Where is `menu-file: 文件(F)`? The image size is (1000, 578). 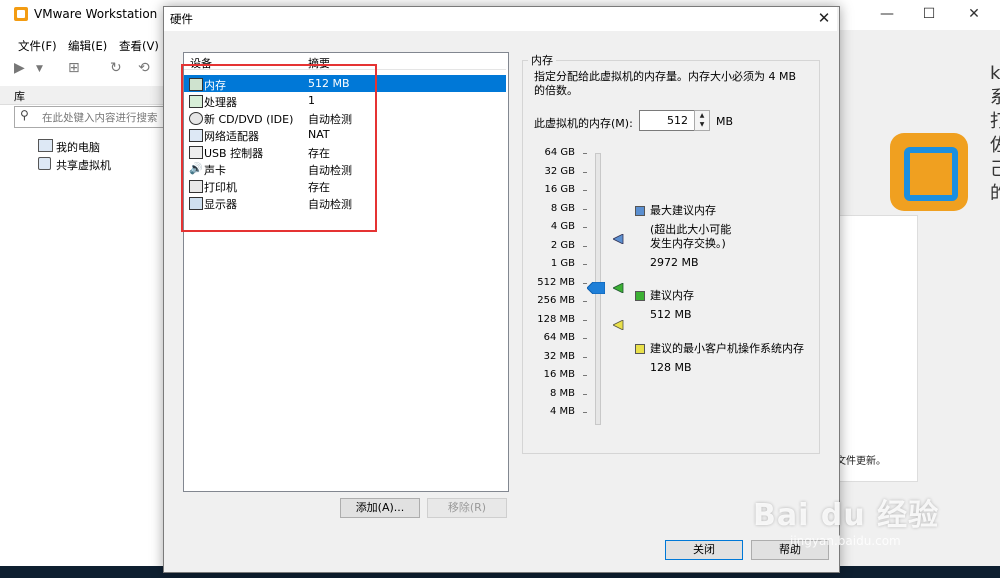
menu-file: 文件(F) is located at coordinates (37, 46).